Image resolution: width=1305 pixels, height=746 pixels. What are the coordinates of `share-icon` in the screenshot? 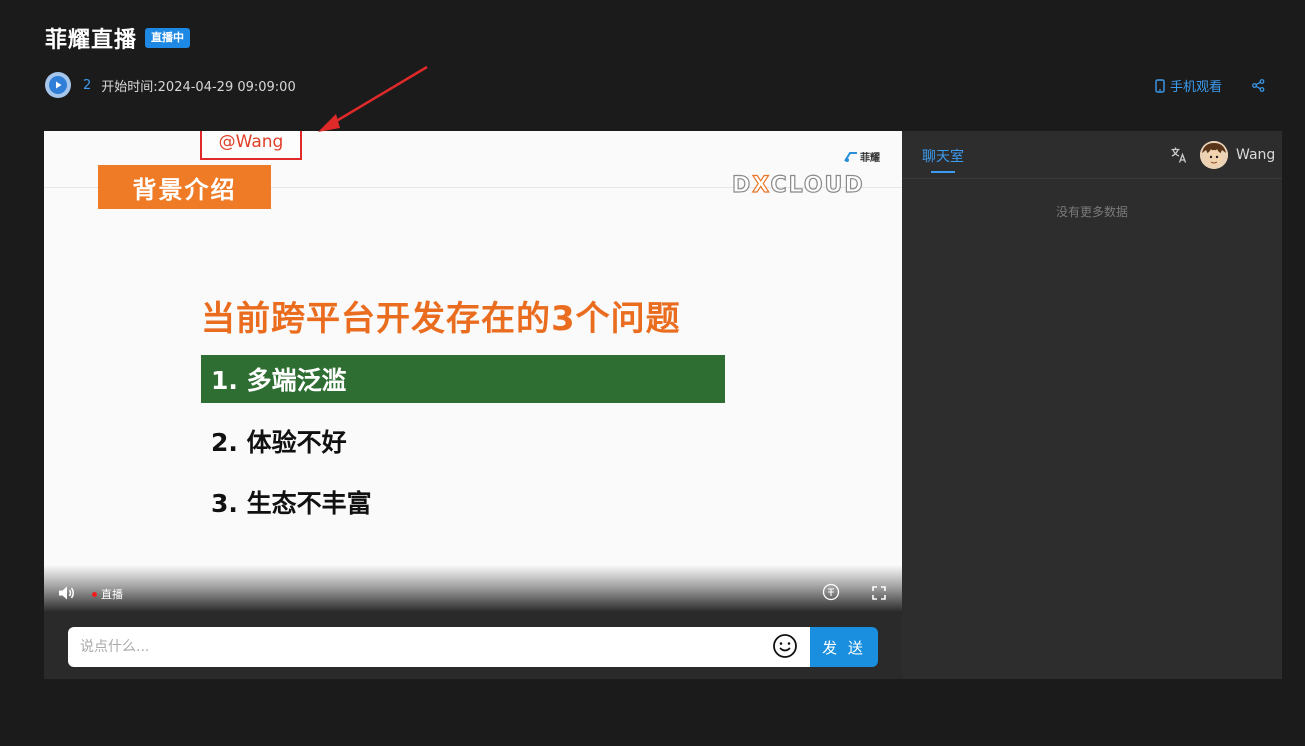 It's located at (1258, 85).